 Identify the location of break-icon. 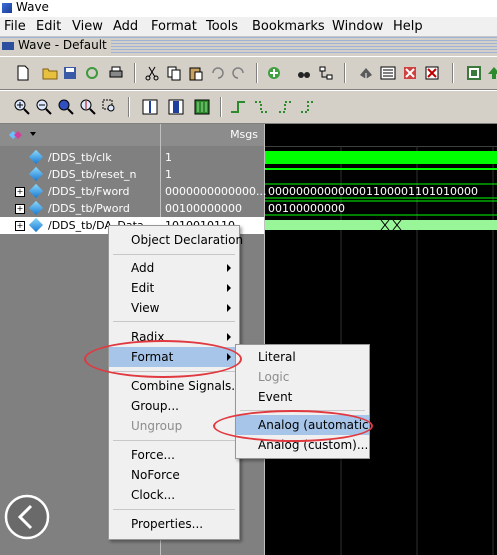
(432, 73).